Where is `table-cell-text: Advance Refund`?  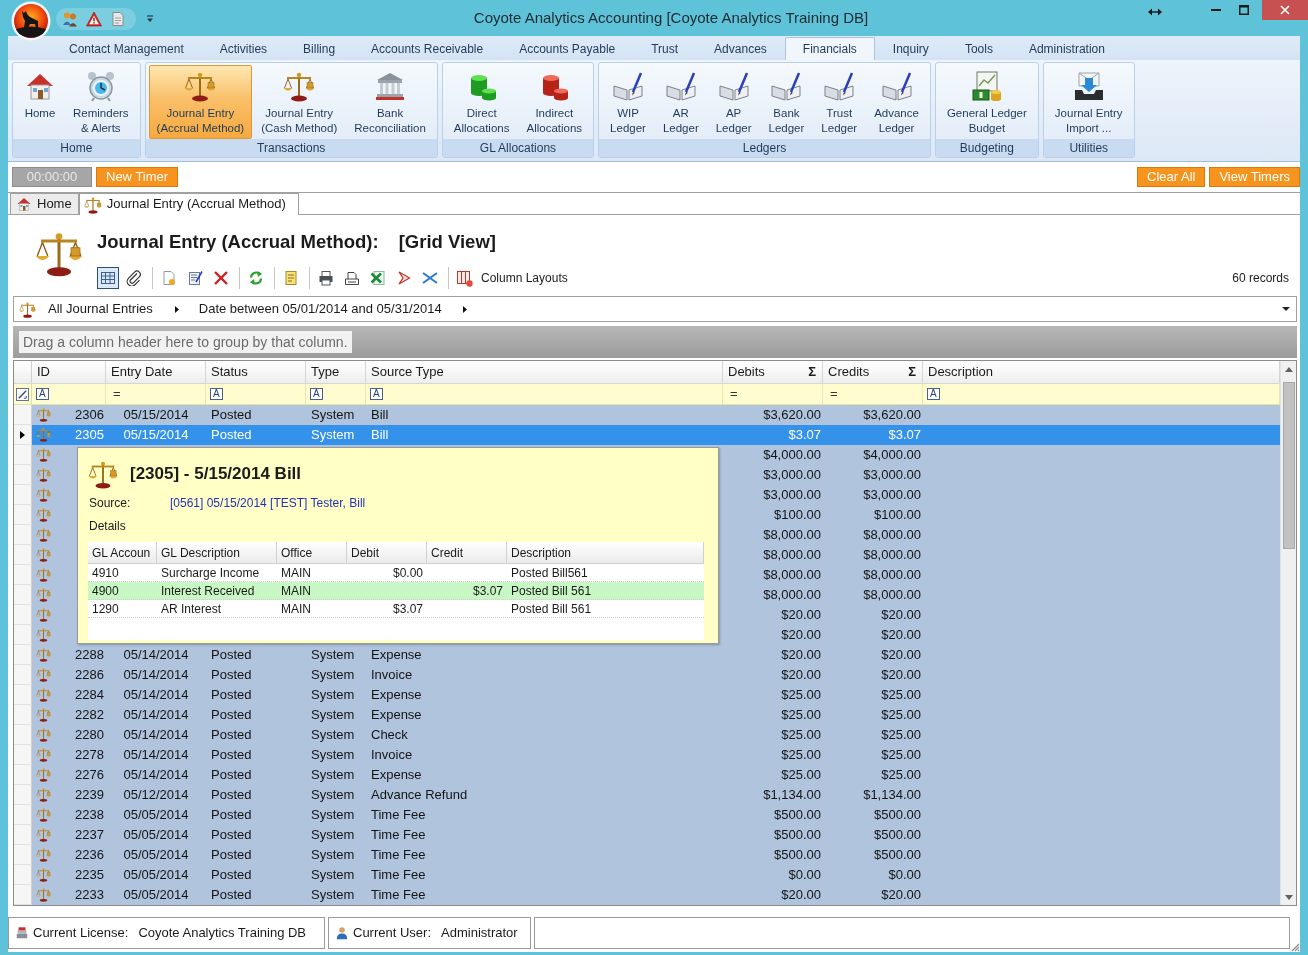
table-cell-text: Advance Refund is located at coordinates (419, 795).